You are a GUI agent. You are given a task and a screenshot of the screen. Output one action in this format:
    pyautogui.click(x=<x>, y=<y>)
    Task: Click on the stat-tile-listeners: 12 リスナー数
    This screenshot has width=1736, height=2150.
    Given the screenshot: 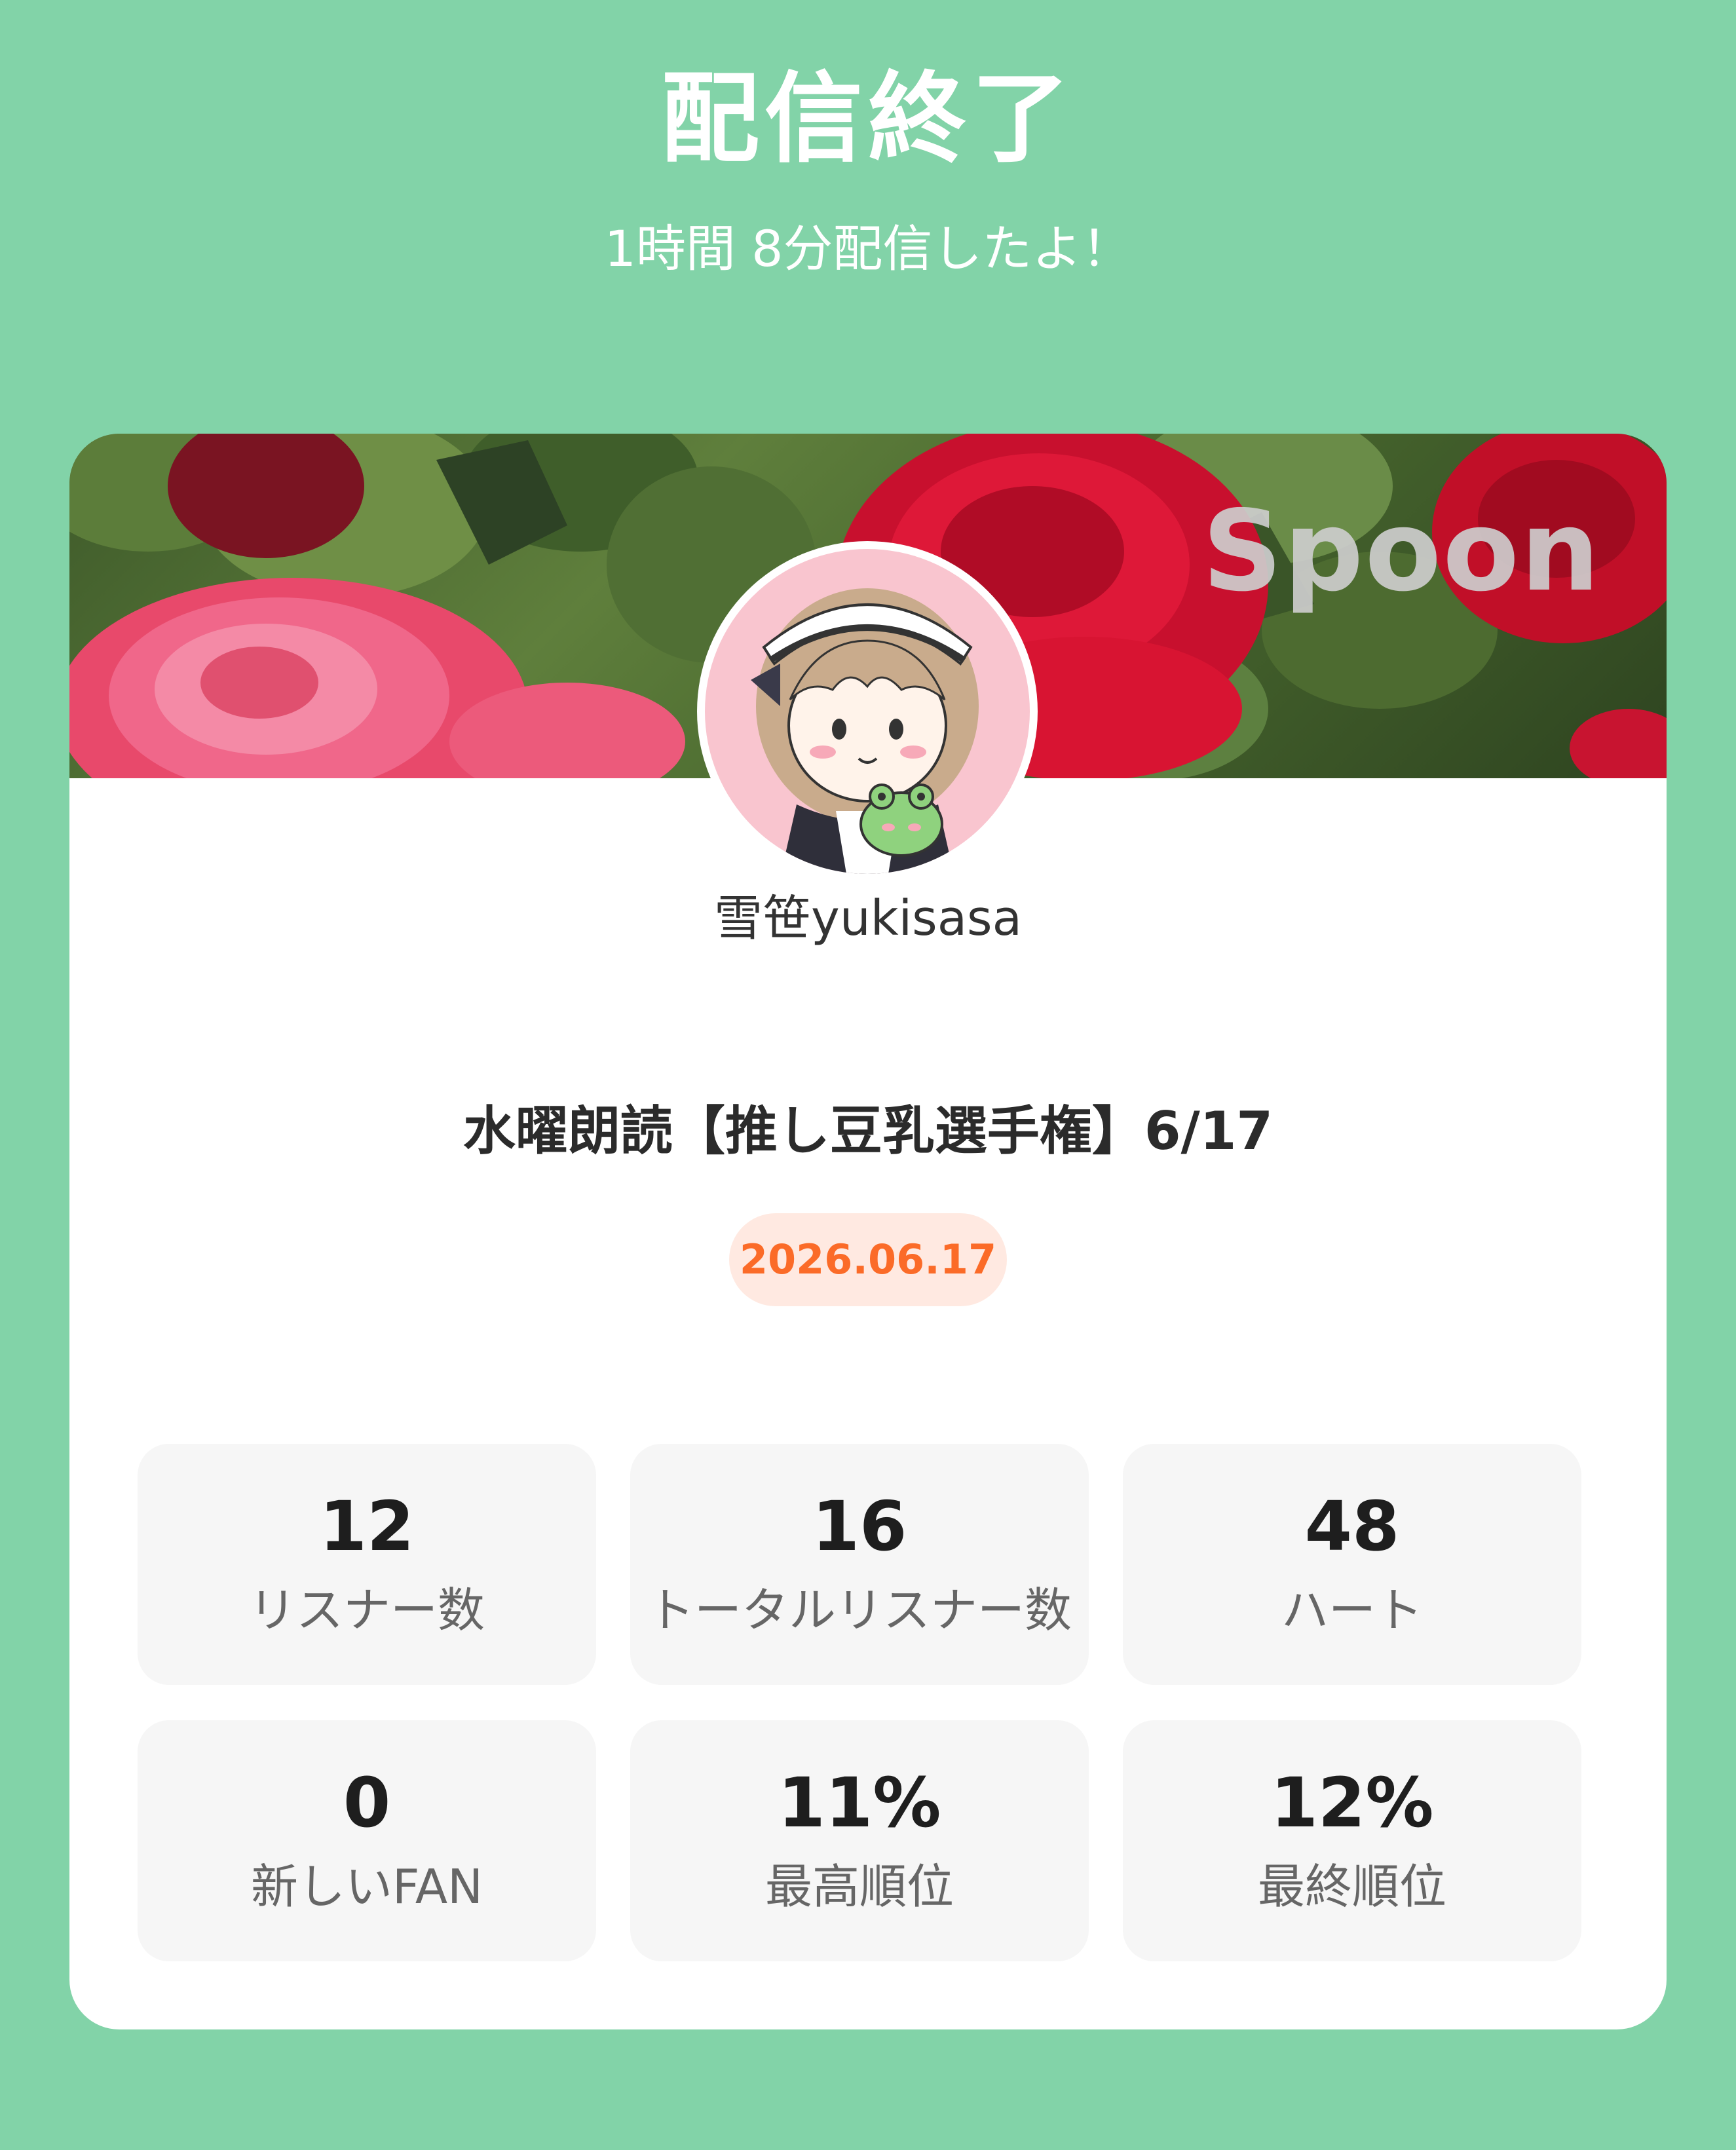 What is the action you would take?
    pyautogui.click(x=367, y=1564)
    